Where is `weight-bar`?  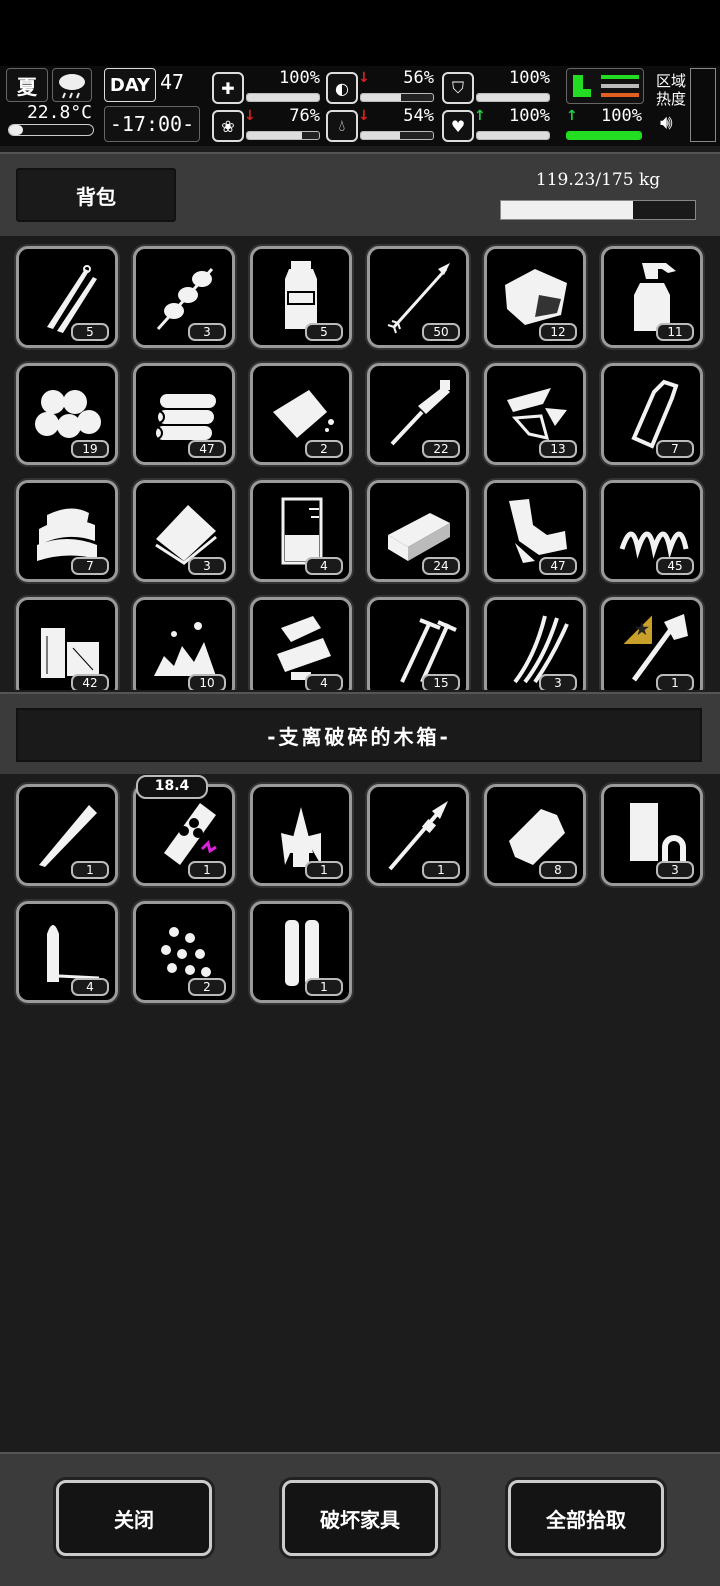
weight-bar is located at coordinates (598, 210).